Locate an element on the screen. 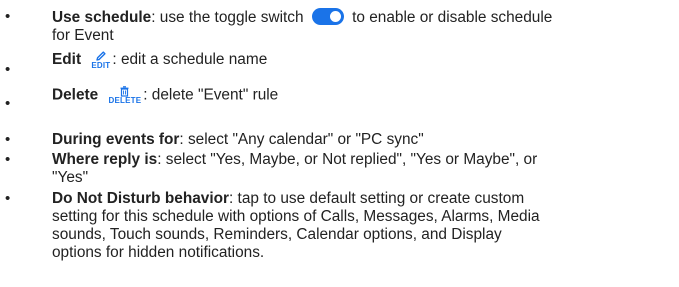  item-text: Delete DELETE : delete "Event" rule is located at coordinates (362, 95).